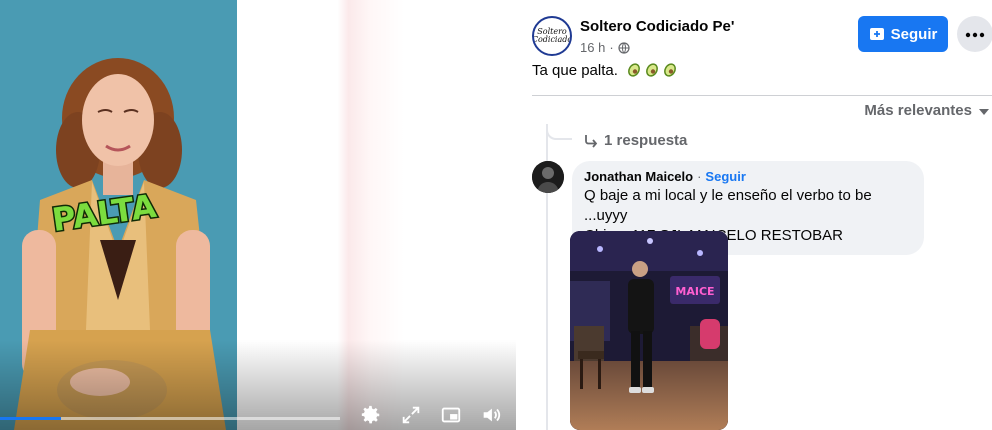  I want to click on comment-attached-photo: MAICE, so click(649, 330).